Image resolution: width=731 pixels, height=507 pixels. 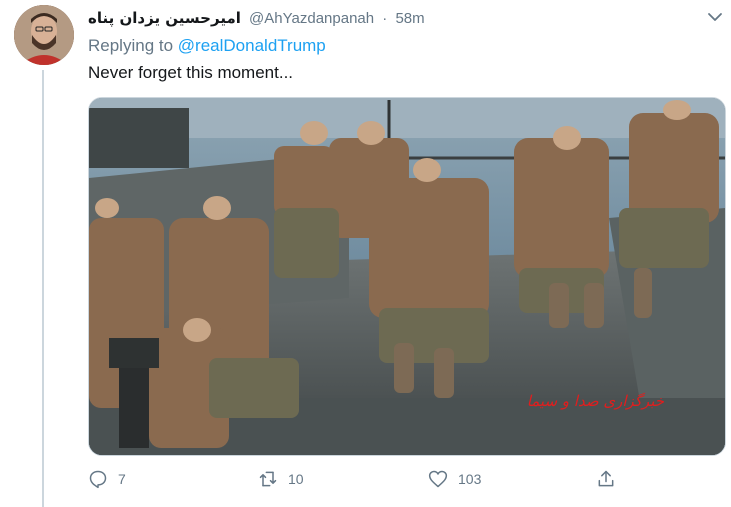 What do you see at coordinates (311, 18) in the screenshot?
I see `author-handle: @AhYazdanpanah` at bounding box center [311, 18].